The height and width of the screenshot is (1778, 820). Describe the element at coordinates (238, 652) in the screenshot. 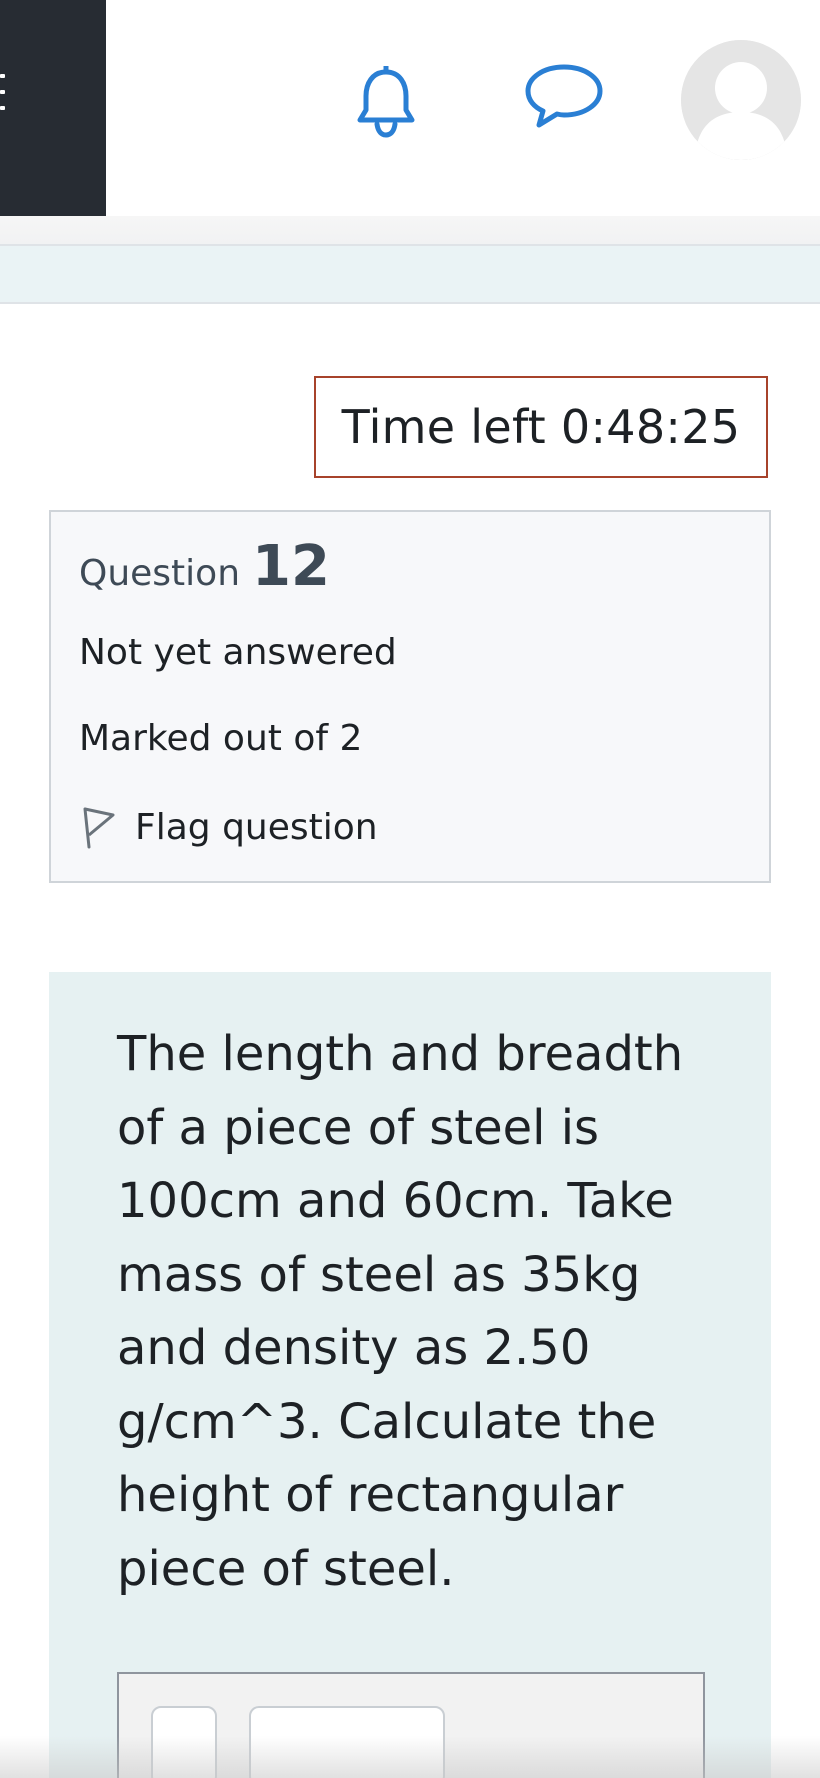

I see `question-state: Not yet answered` at that location.